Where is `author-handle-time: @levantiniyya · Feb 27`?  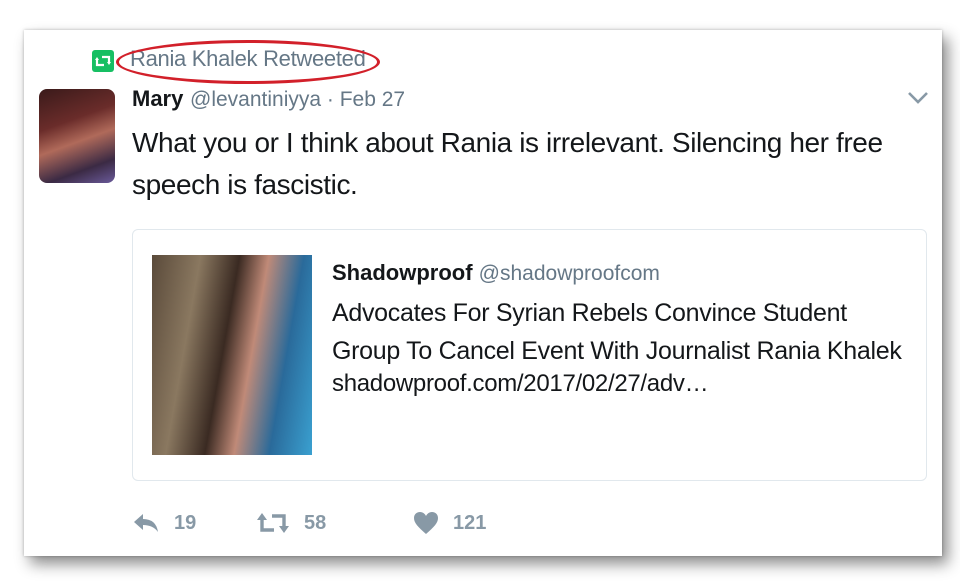 author-handle-time: @levantiniyya · Feb 27 is located at coordinates (297, 100).